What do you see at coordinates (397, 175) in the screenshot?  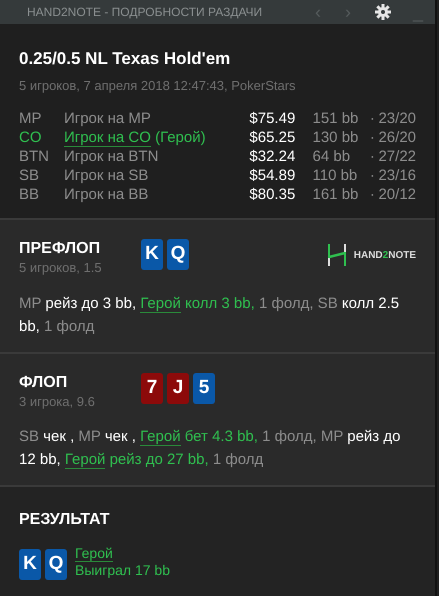 I see `player-stats: 23/16` at bounding box center [397, 175].